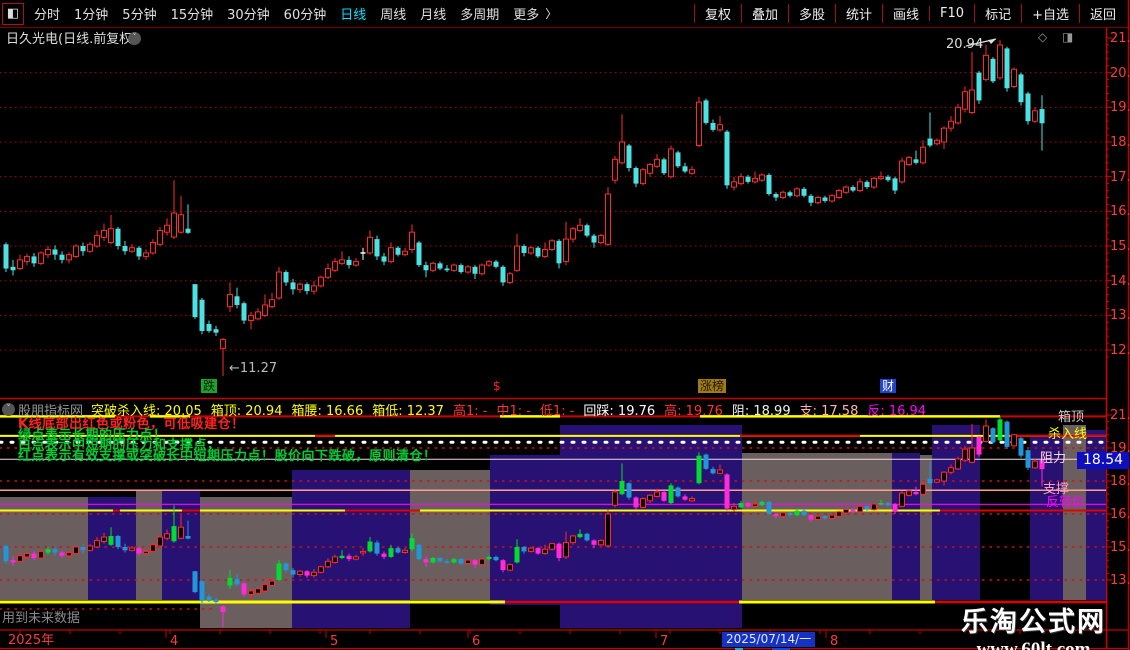 This screenshot has height=650, width=1130. Describe the element at coordinates (476, 641) in the screenshot. I see `month-label-6: 6` at that location.